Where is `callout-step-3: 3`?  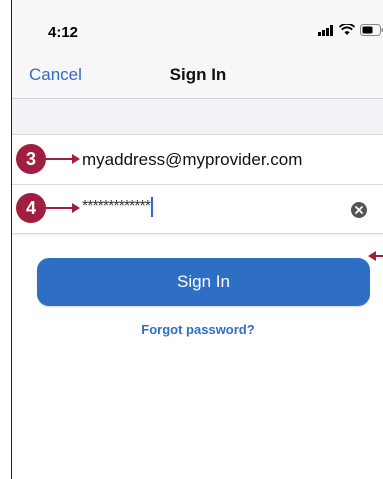 callout-step-3: 3 is located at coordinates (31, 159).